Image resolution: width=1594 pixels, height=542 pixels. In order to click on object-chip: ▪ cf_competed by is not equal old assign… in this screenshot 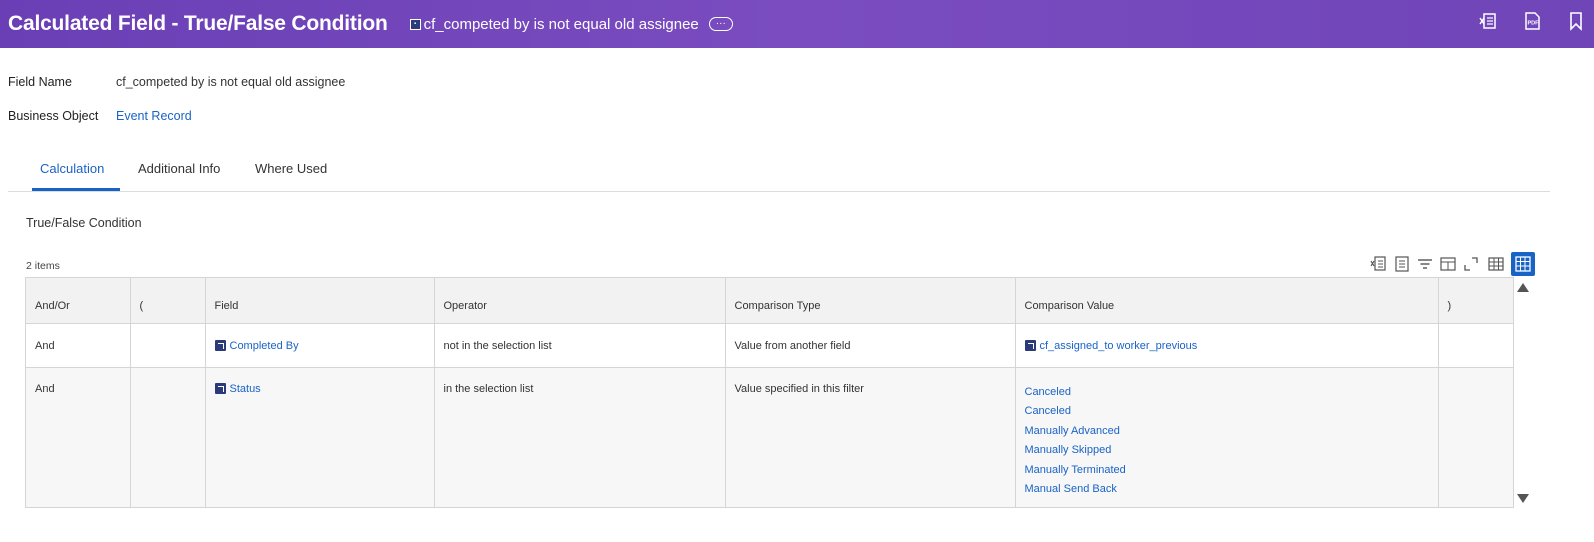, I will do `click(554, 24)`.